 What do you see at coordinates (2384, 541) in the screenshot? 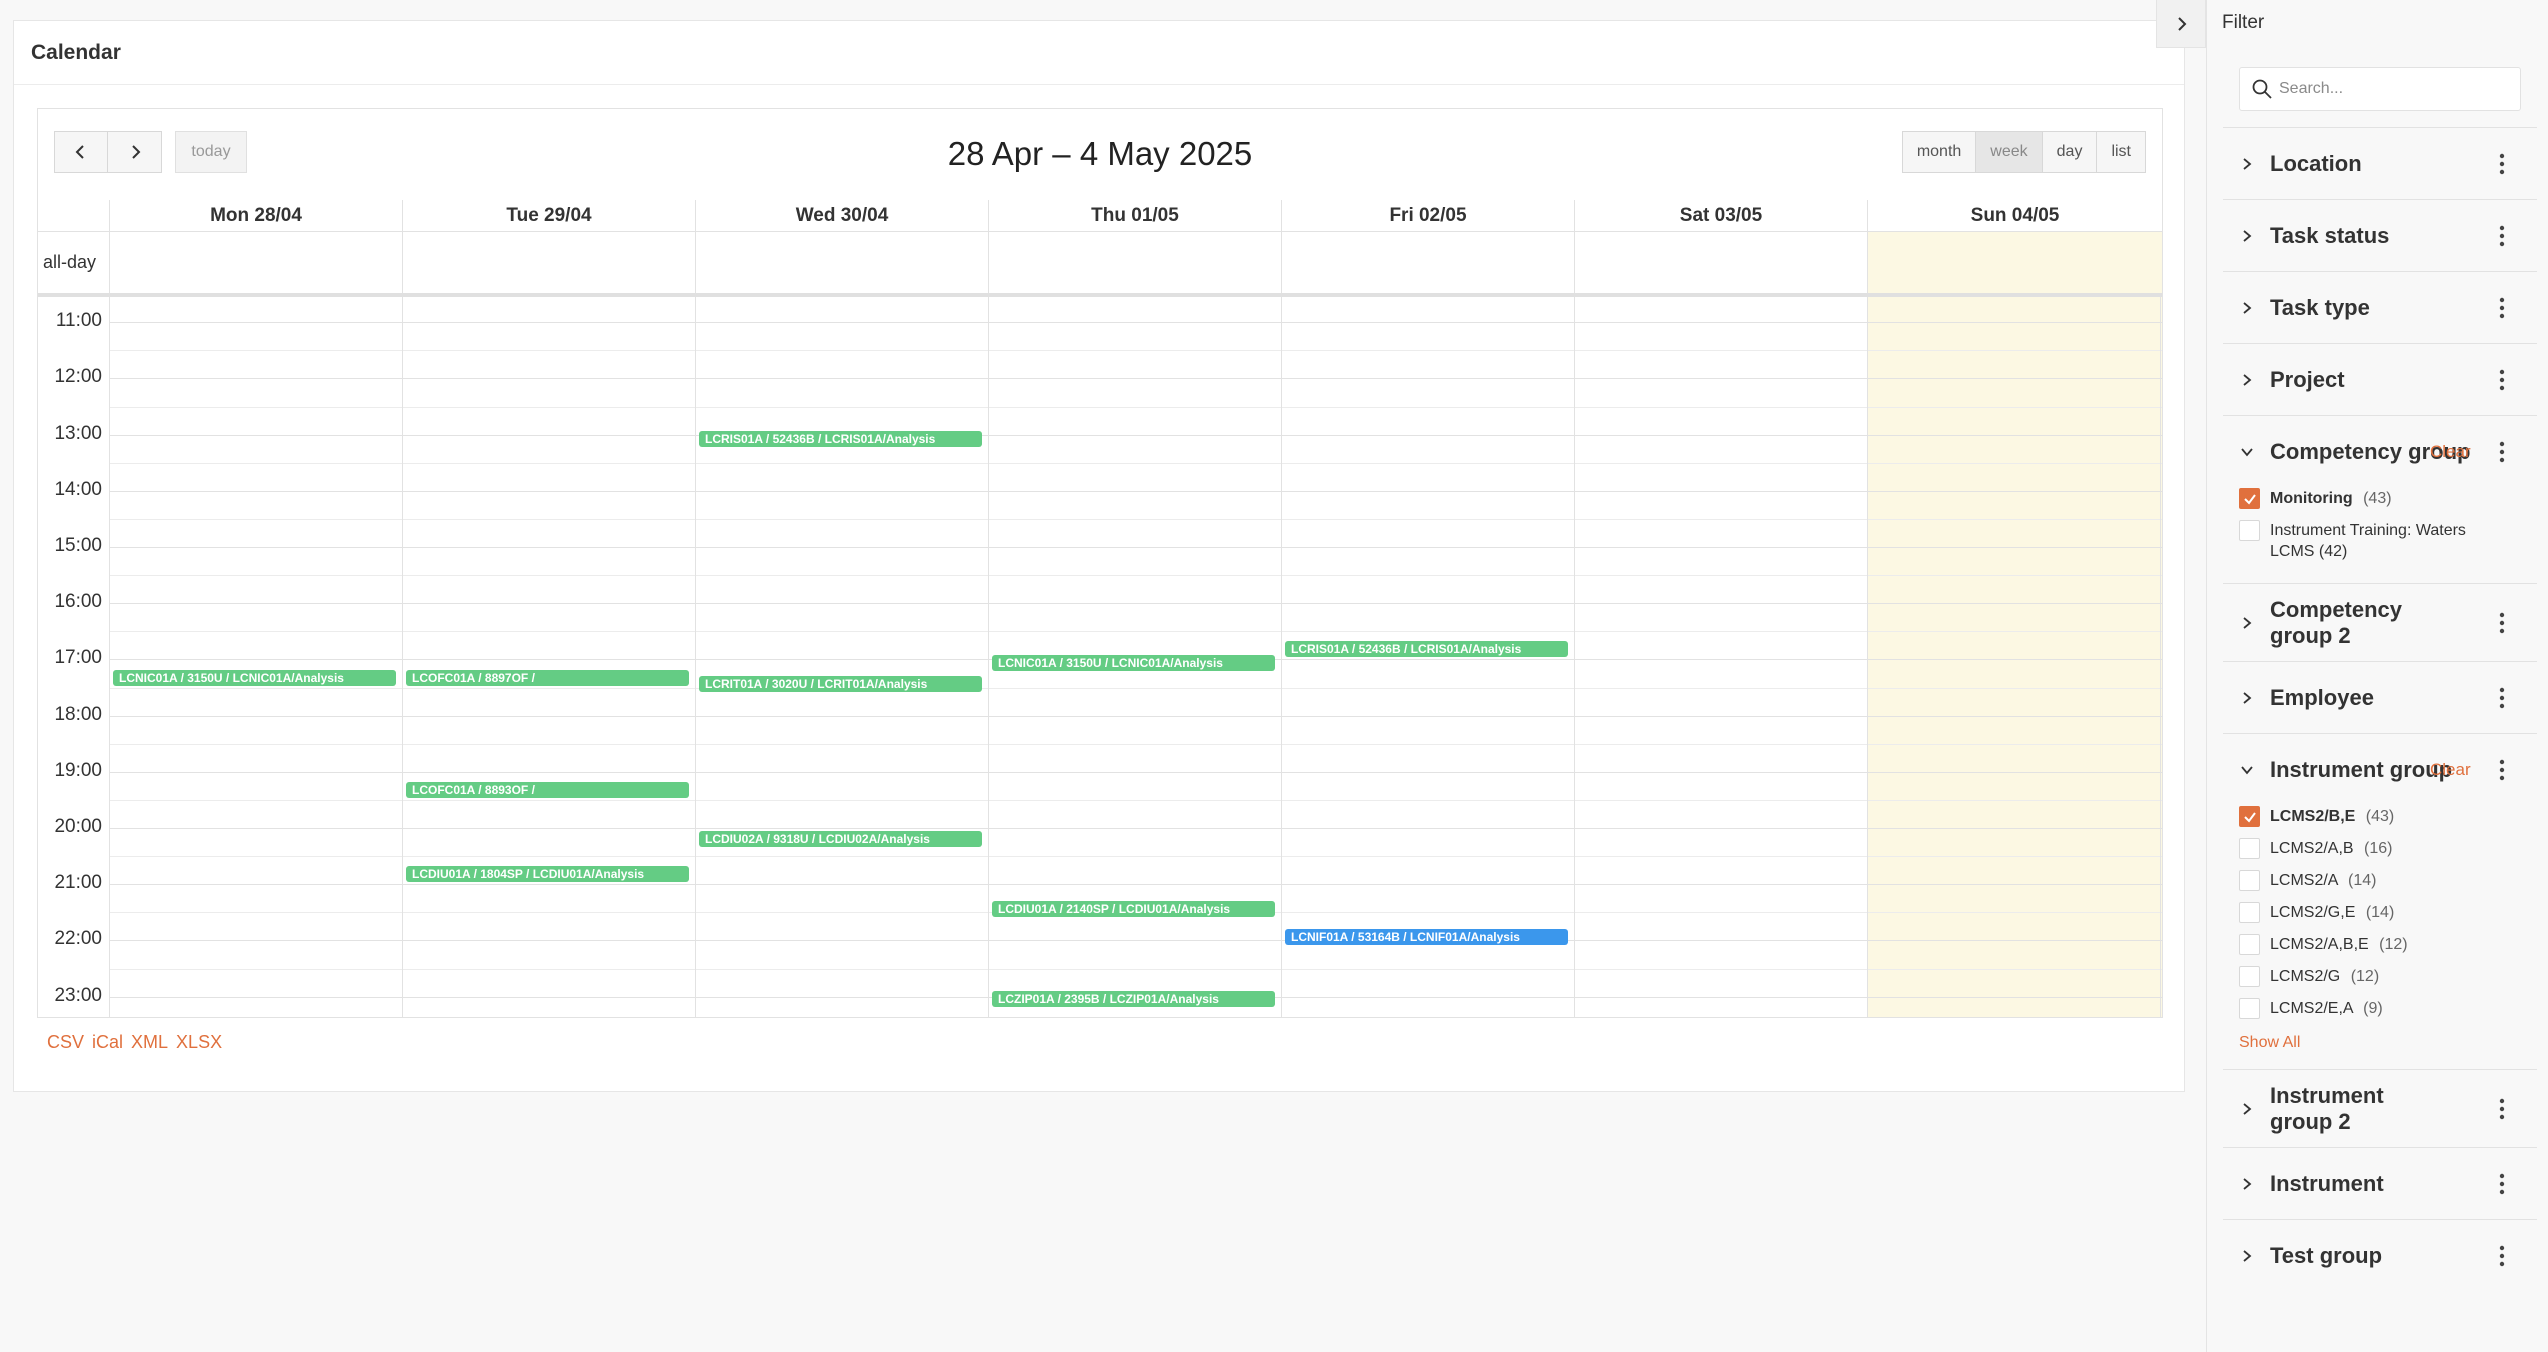
I see `filter-option-text: Instrument Training: Waters LCMS (42)` at bounding box center [2384, 541].